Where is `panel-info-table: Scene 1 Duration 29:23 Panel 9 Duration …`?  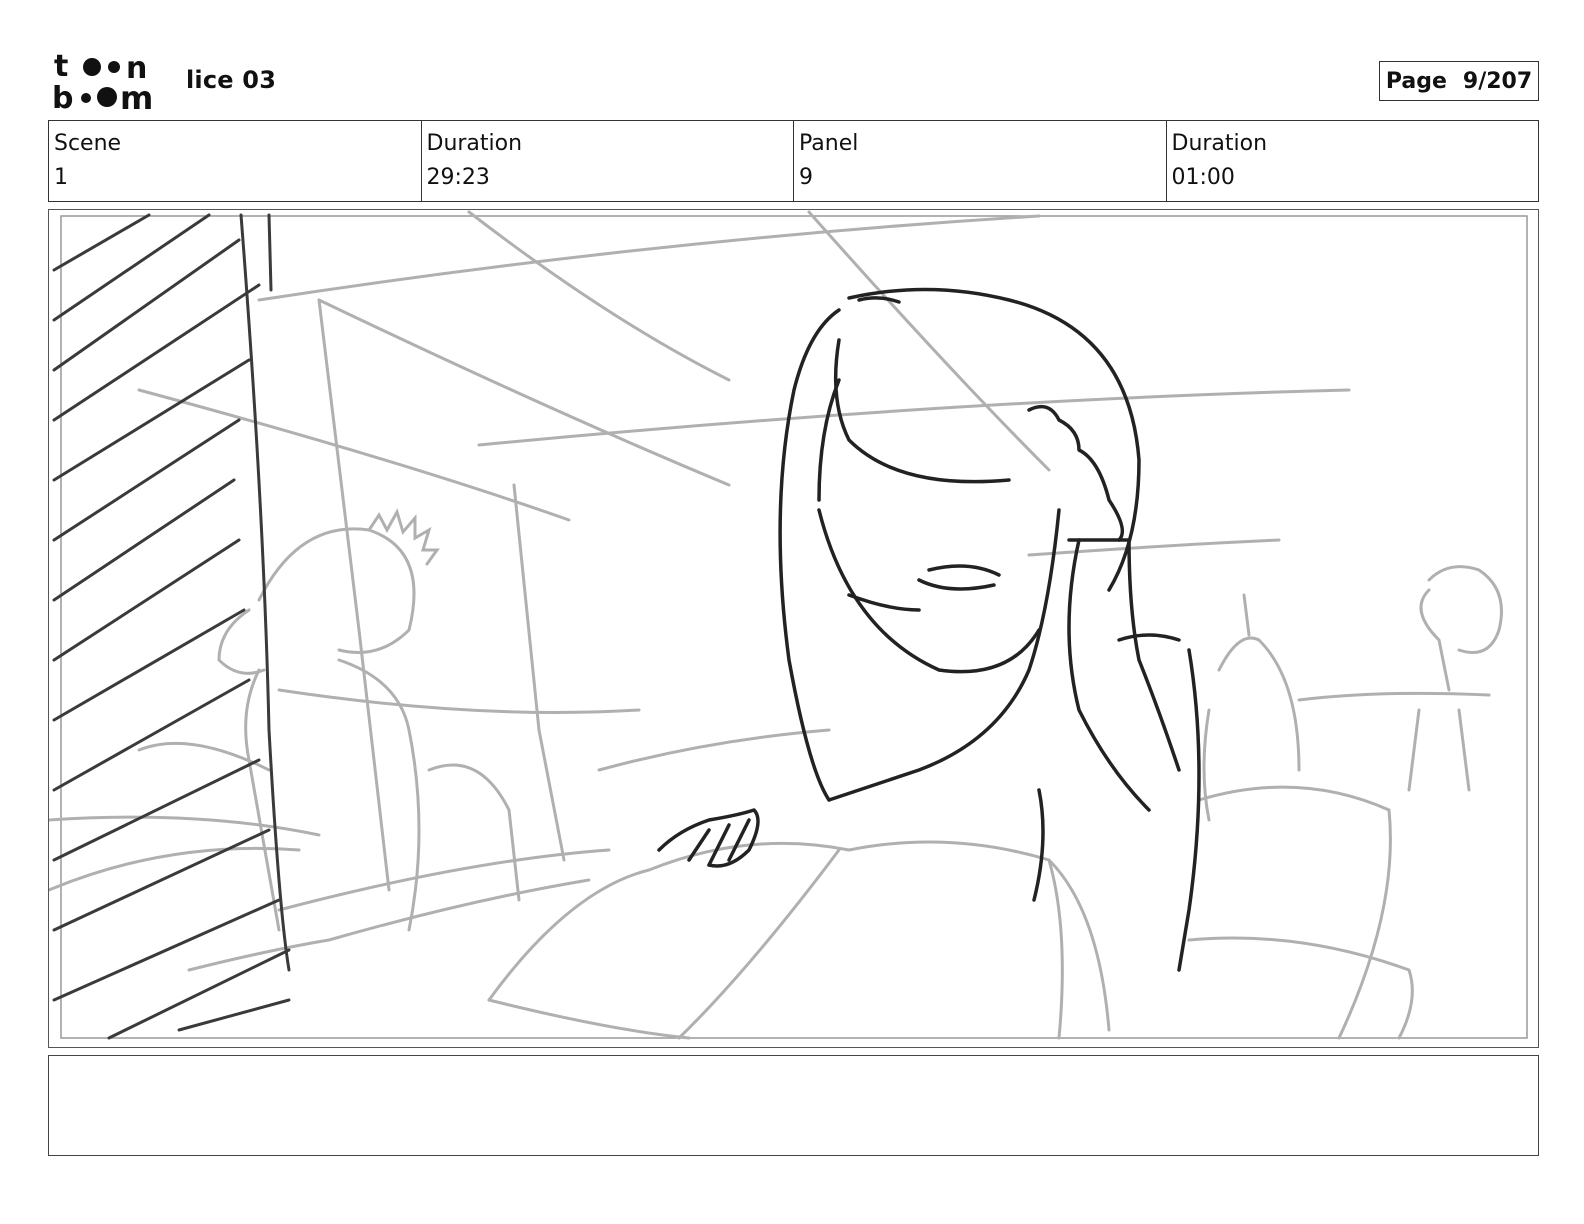
panel-info-table: Scene 1 Duration 29:23 Panel 9 Duration … is located at coordinates (793, 161).